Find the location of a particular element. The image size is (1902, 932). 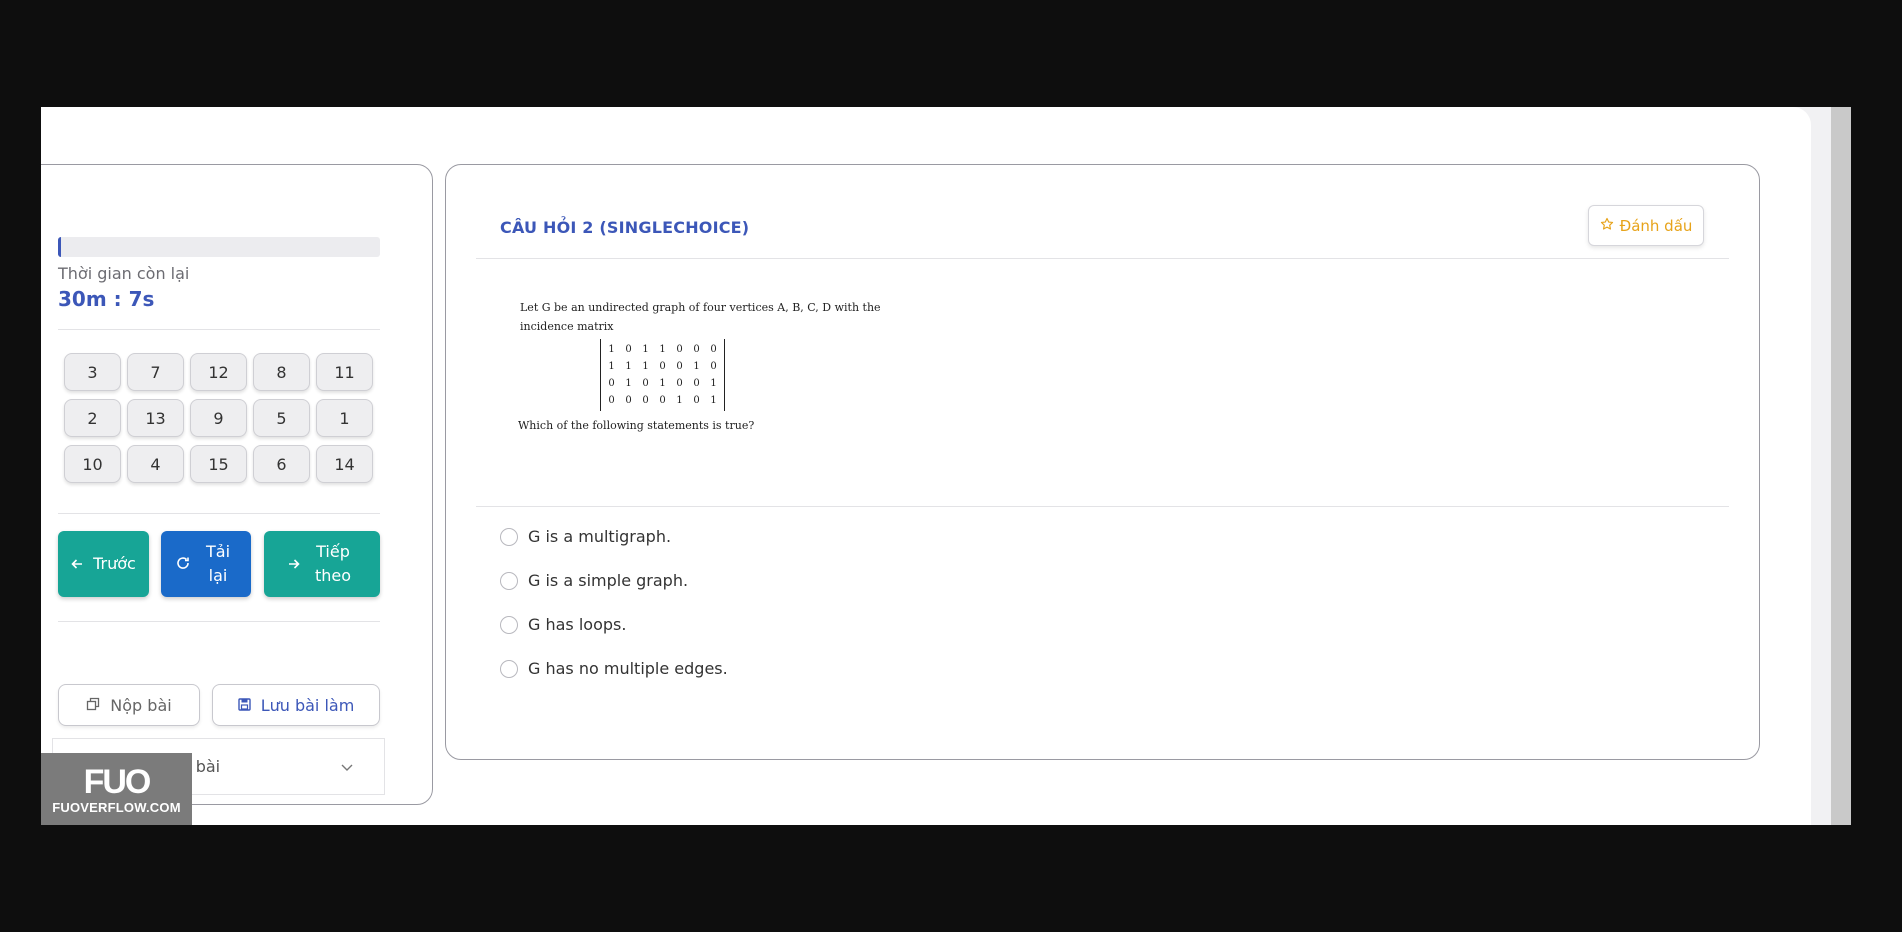

arrow-right-icon is located at coordinates (294, 564).